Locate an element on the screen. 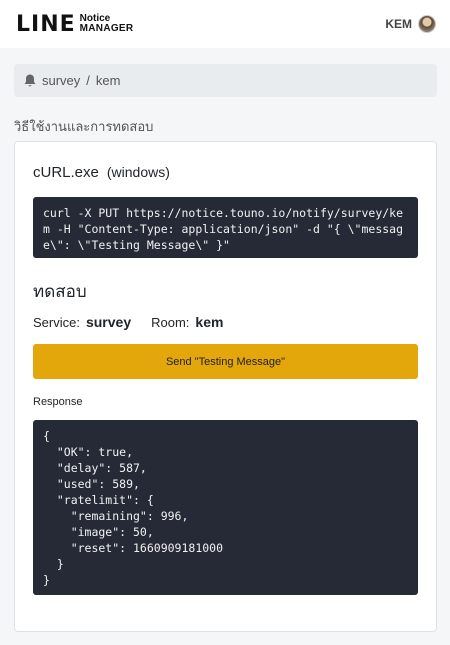  user-menu: KEM is located at coordinates (410, 24).